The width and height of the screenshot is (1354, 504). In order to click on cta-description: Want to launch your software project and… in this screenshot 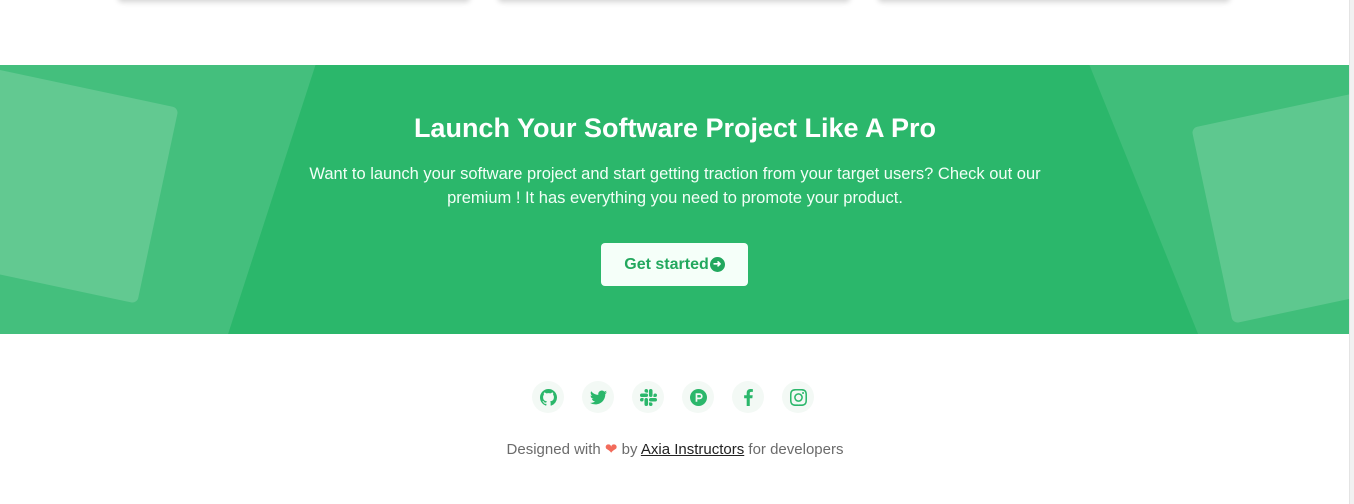, I will do `click(675, 186)`.